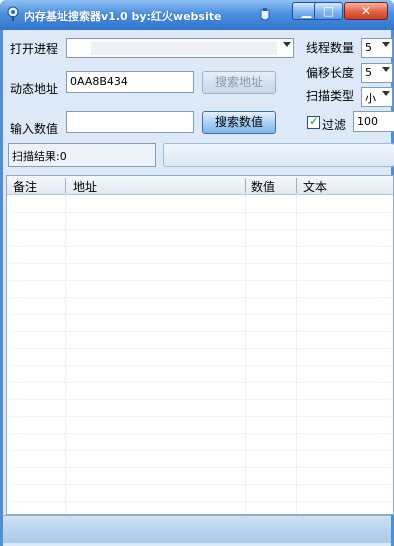  What do you see at coordinates (13, 13) in the screenshot?
I see `app-icon` at bounding box center [13, 13].